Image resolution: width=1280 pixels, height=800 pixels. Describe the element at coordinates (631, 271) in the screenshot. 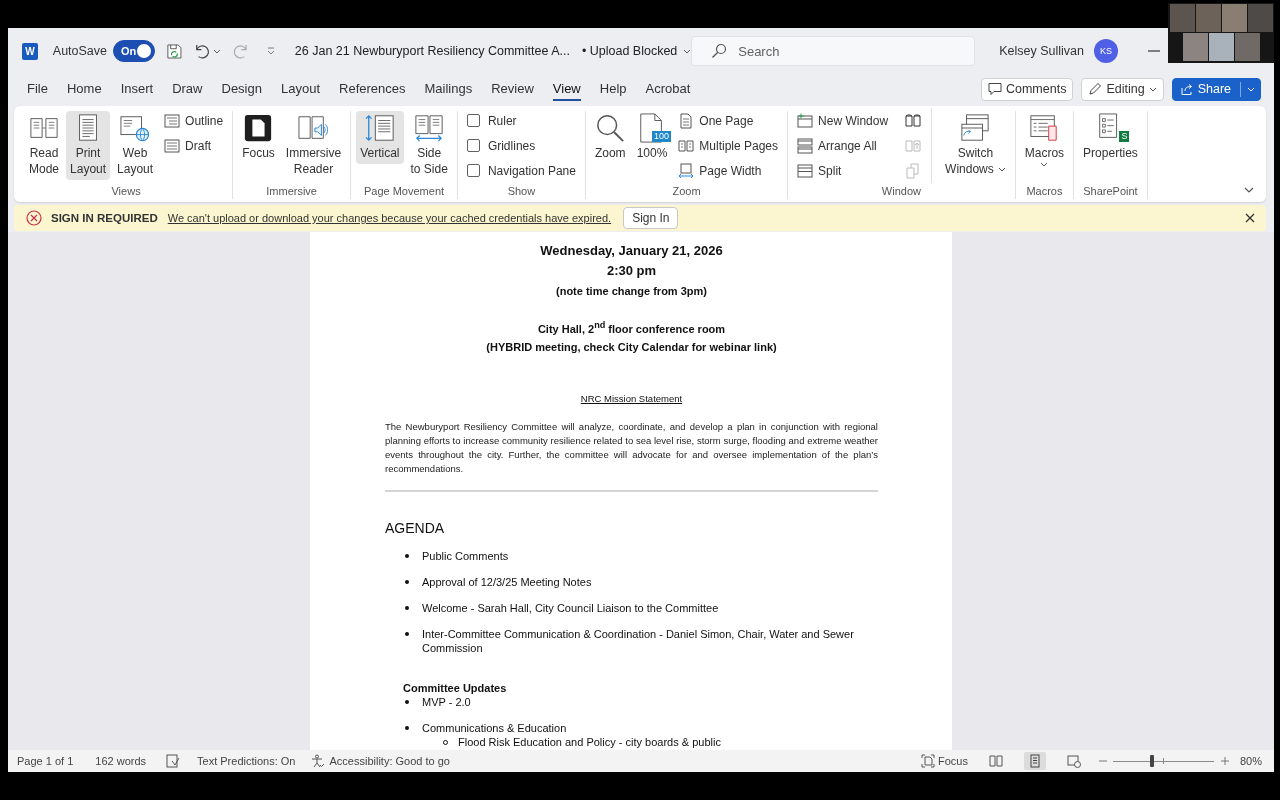

I see `meeting-time: 2:30 pm` at that location.